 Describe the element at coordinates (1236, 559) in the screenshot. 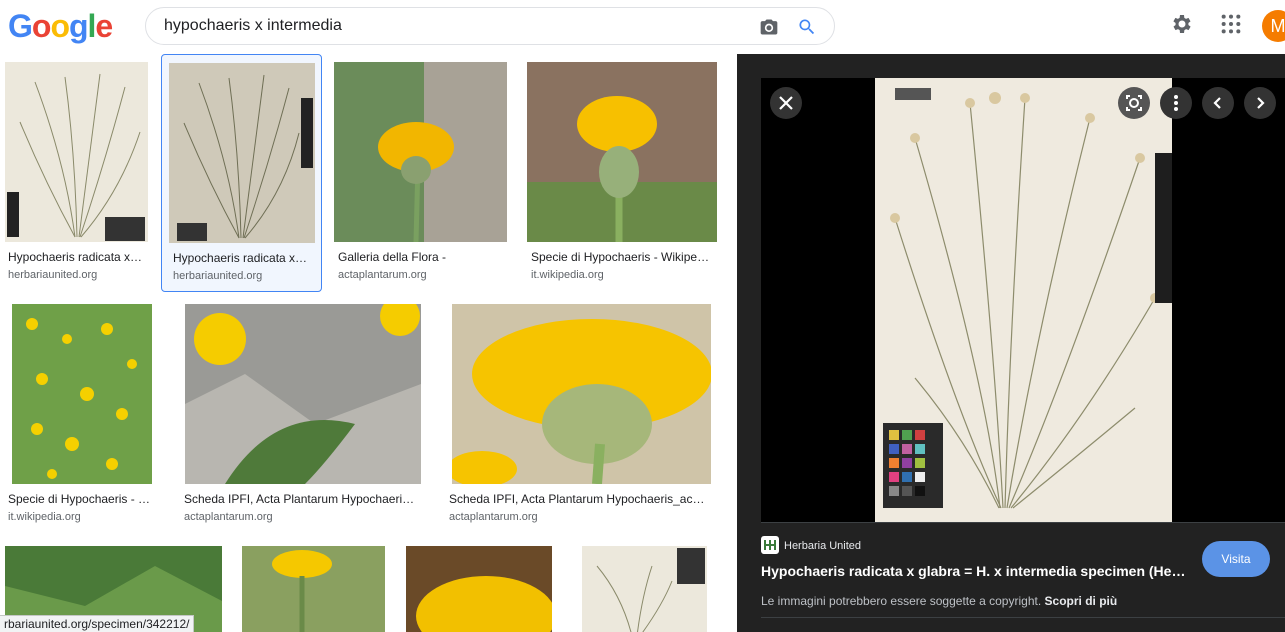

I see `visit-button: Visita` at that location.